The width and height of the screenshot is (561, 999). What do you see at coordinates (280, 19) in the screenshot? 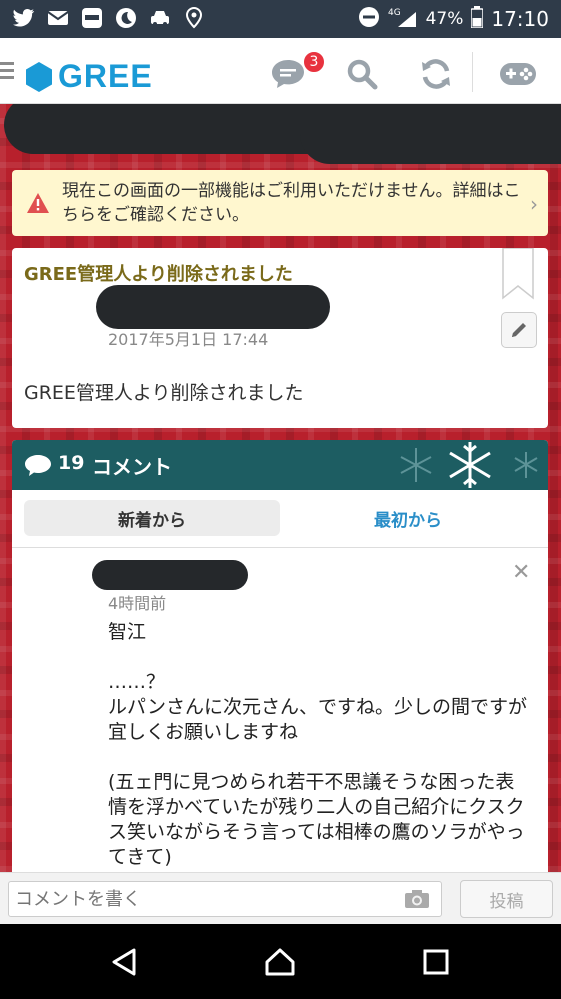
I see `status-bar: 4G 47% 17:10` at bounding box center [280, 19].